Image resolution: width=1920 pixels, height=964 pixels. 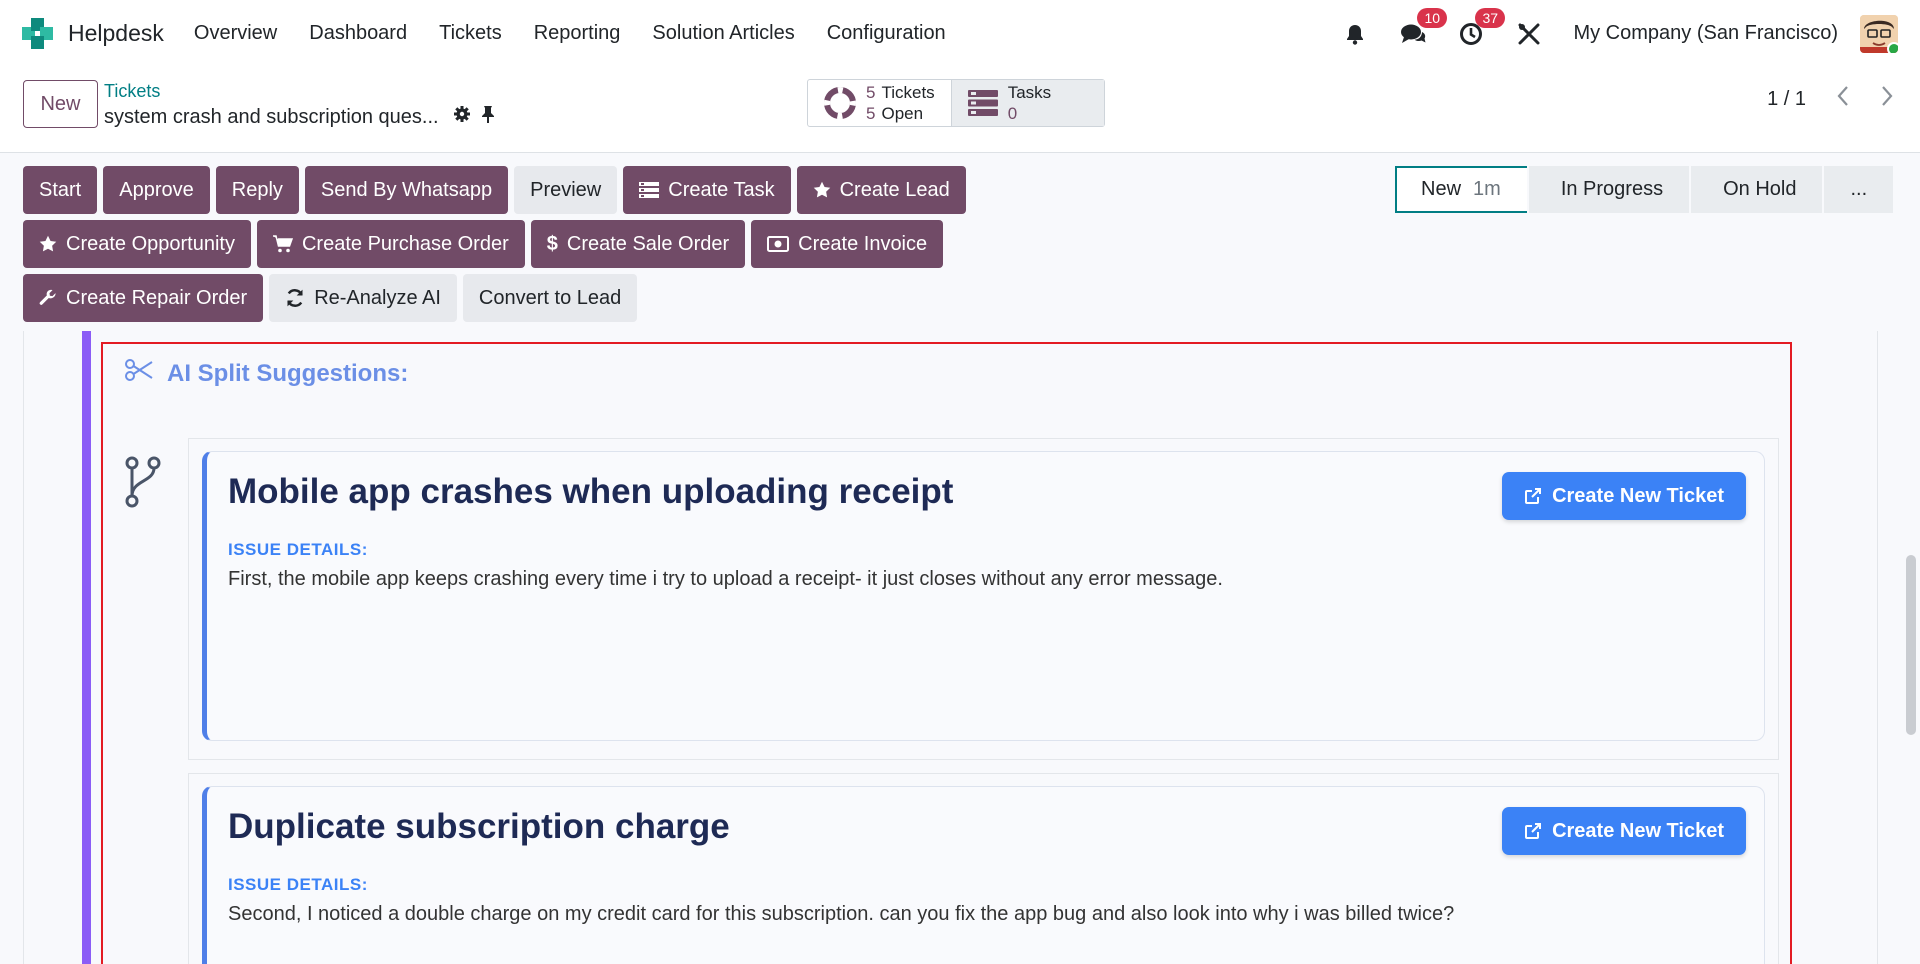 What do you see at coordinates (116, 33) in the screenshot?
I see `app-name: Helpdesk` at bounding box center [116, 33].